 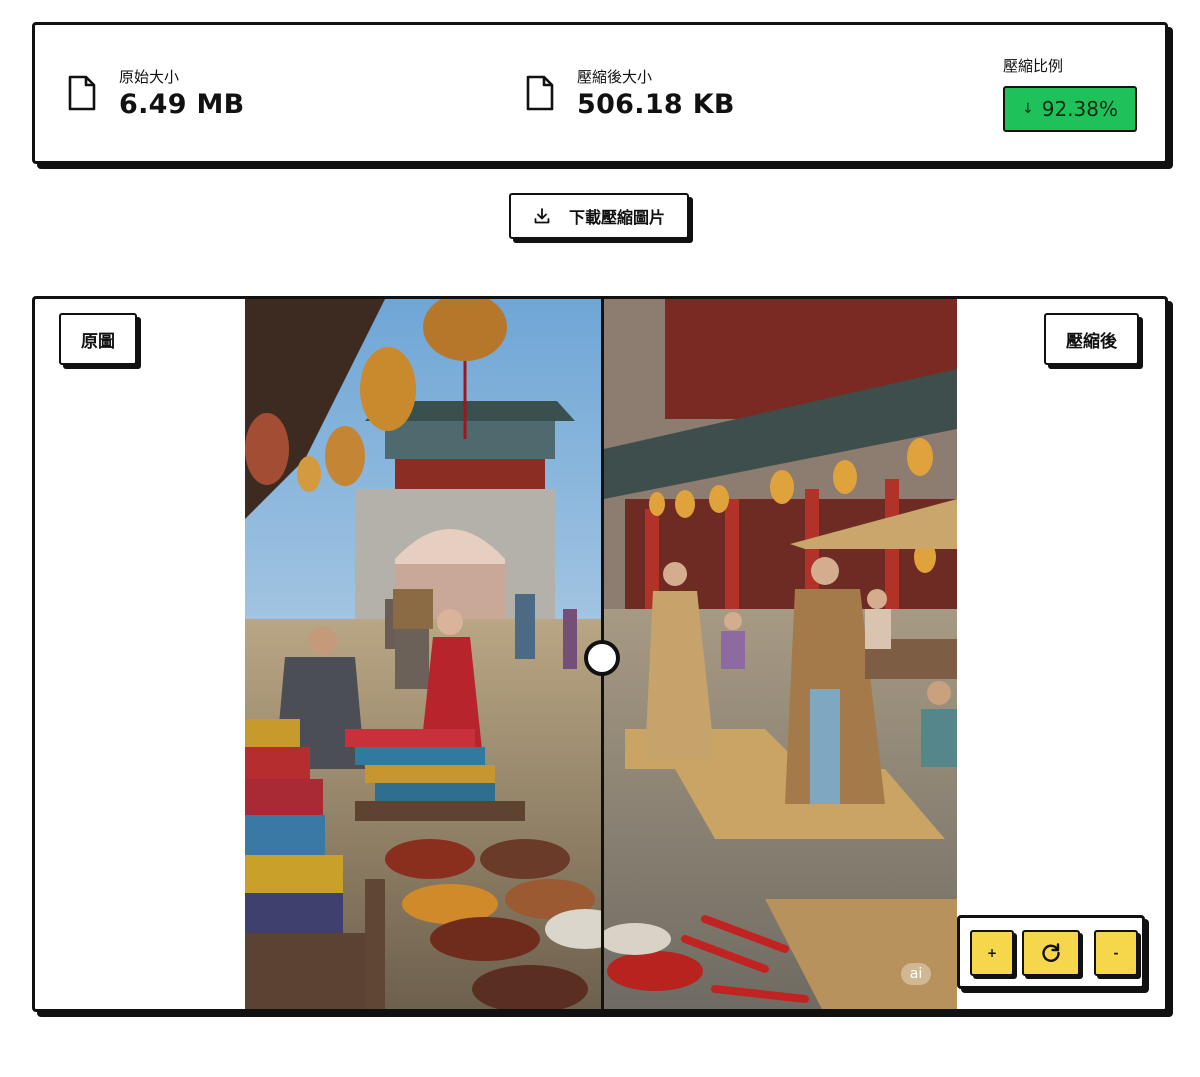 I want to click on ai-watermark: ai, so click(x=916, y=974).